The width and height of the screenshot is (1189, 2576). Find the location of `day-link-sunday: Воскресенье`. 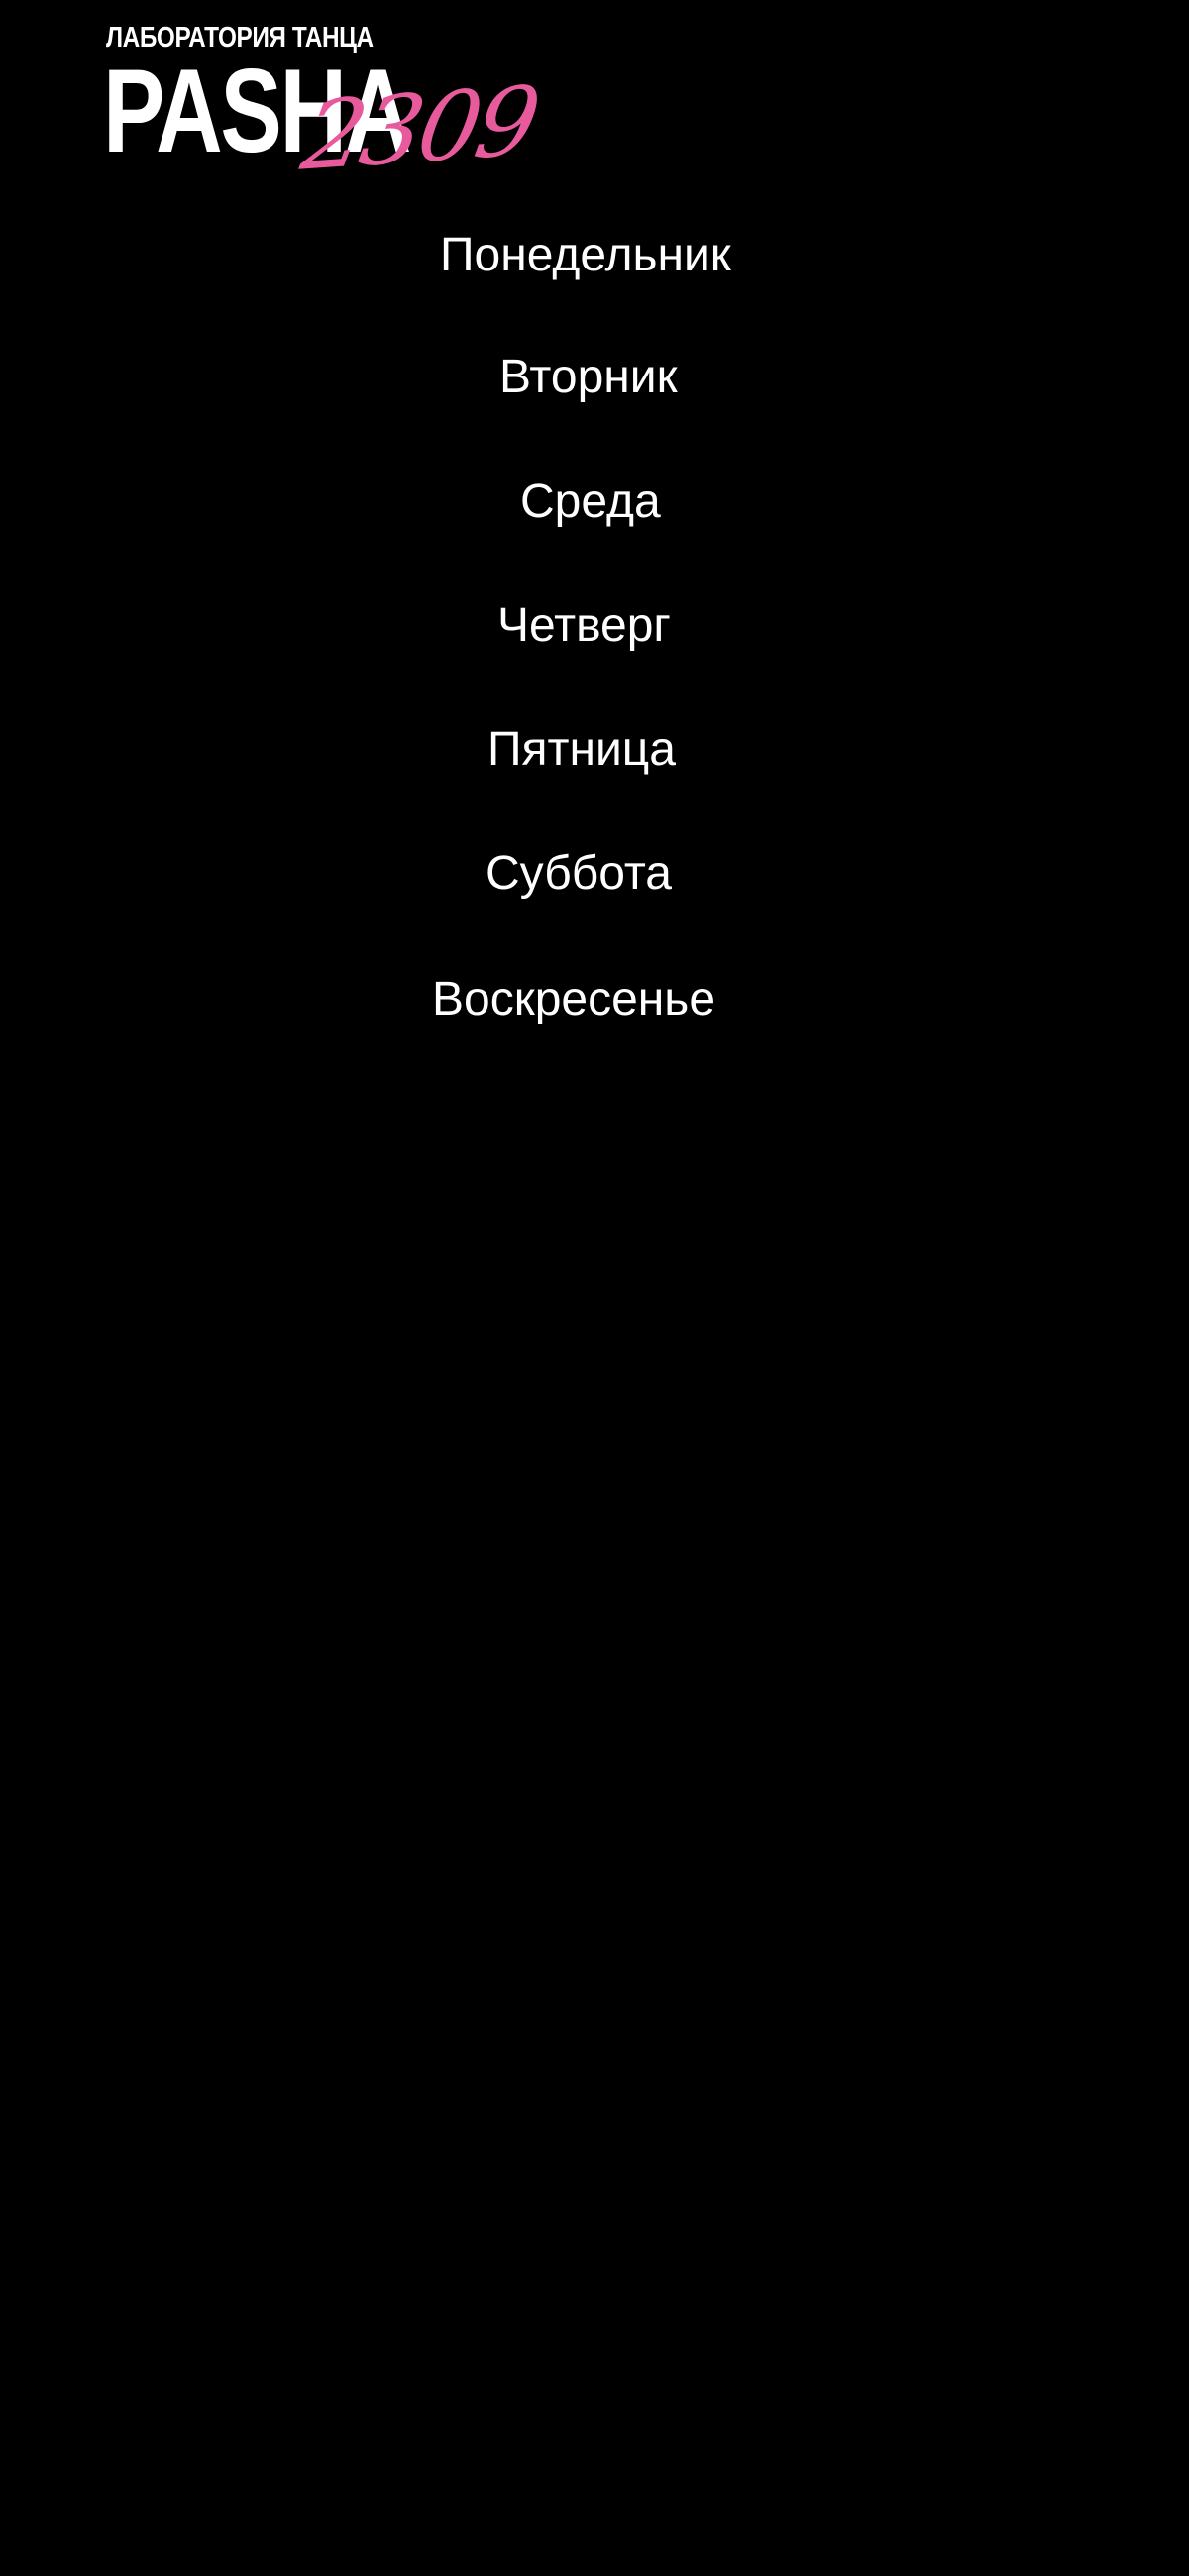

day-link-sunday: Воскресенье is located at coordinates (573, 999).